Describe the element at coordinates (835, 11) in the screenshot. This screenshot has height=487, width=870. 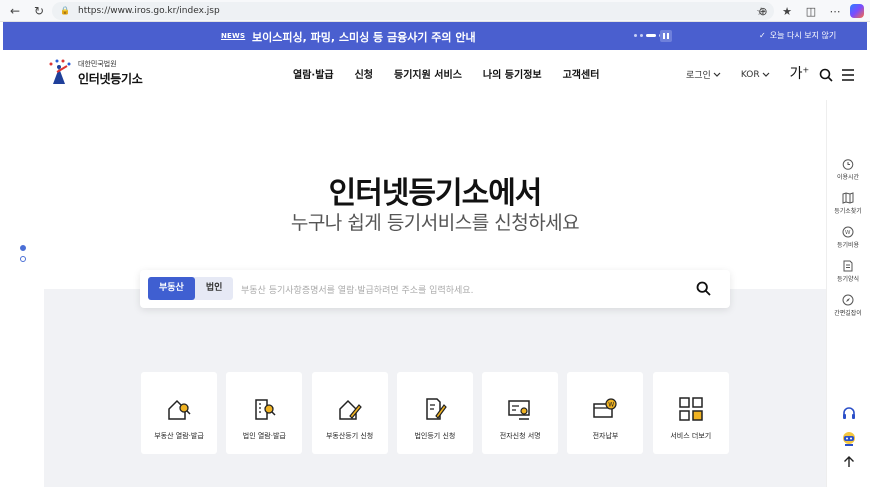
I see `more-icon: ⋯` at that location.